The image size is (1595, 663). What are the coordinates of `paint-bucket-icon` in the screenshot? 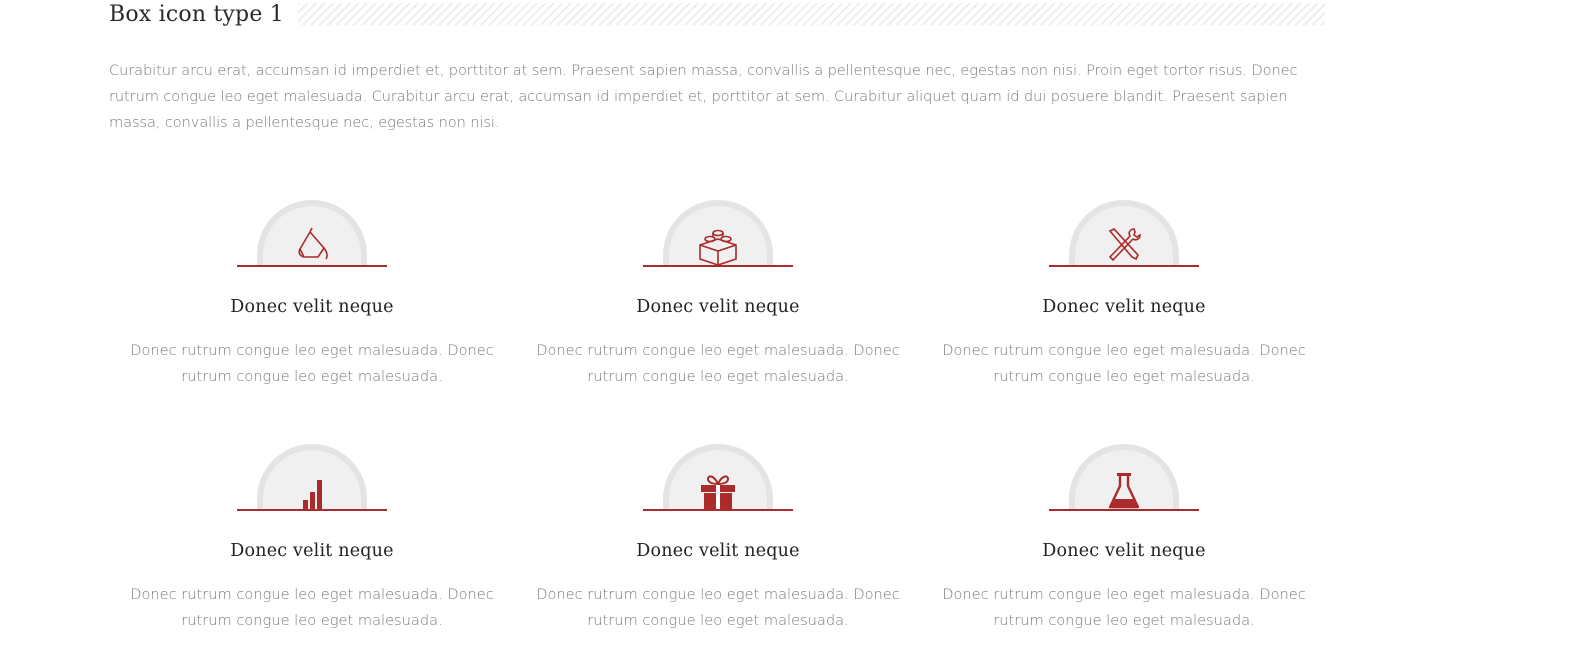 It's located at (312, 245).